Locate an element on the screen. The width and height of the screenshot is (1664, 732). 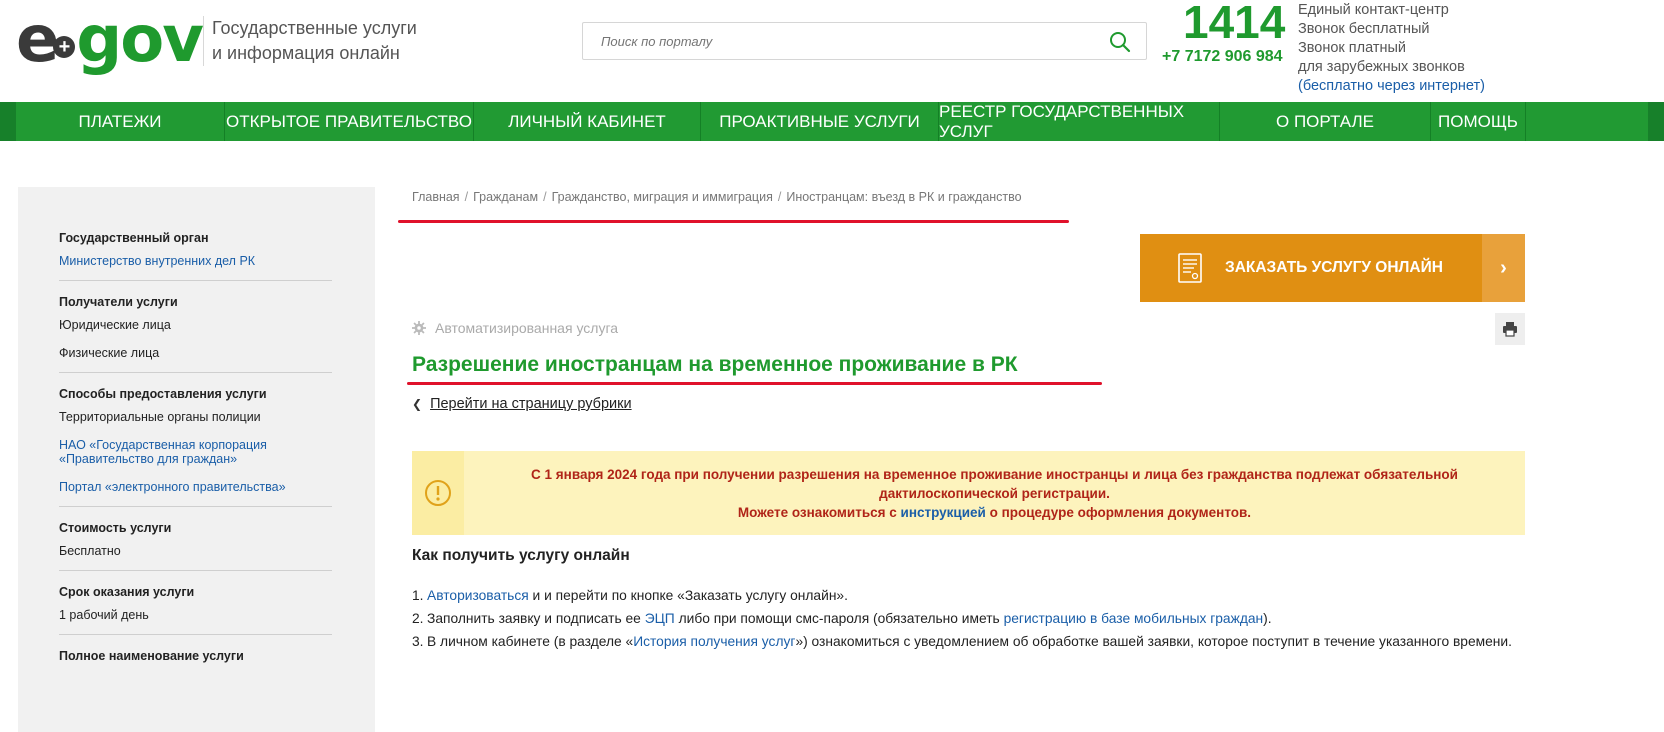
order-service-online-button: Заказать услугу онлайн › is located at coordinates (1332, 268).